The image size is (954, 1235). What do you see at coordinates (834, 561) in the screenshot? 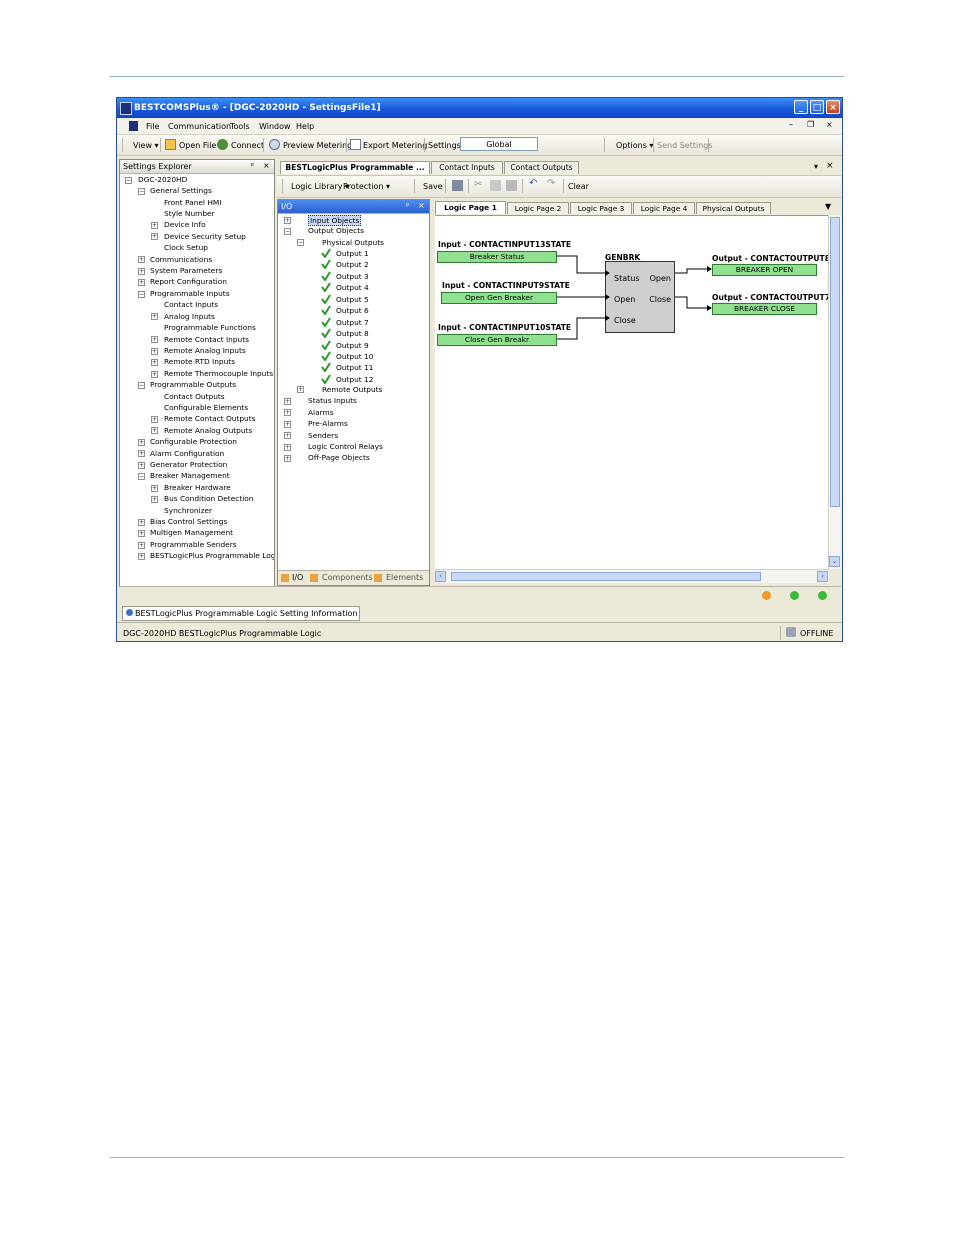
I see `scroll-down-icon: ⌄` at bounding box center [834, 561].